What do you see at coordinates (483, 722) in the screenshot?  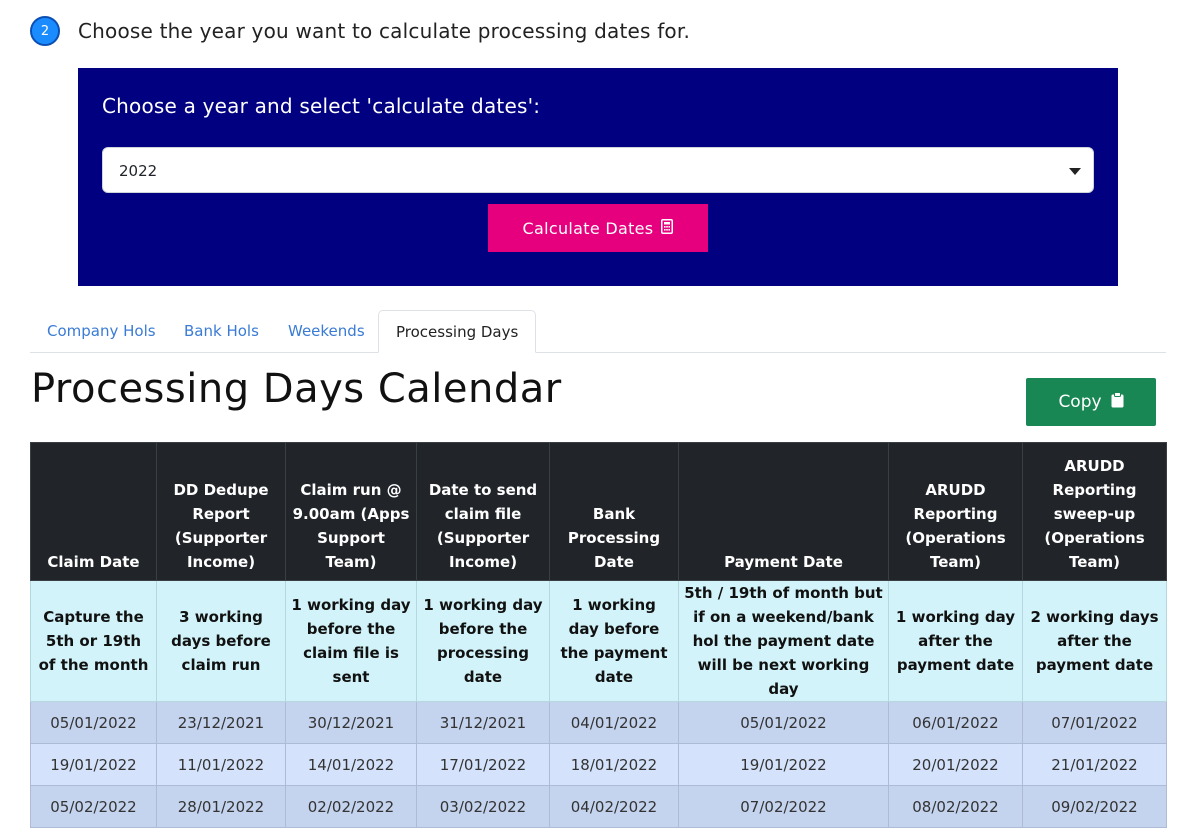 I see `date-cell: 31/12/2021` at bounding box center [483, 722].